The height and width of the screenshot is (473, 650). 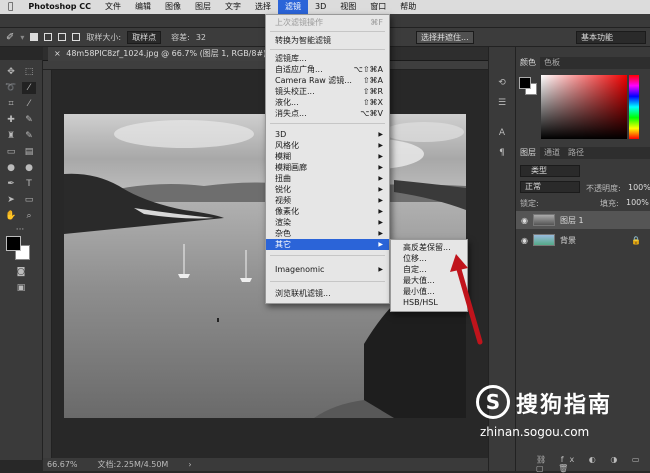 What do you see at coordinates (639, 187) in the screenshot?
I see `opacity-value: 100%` at bounding box center [639, 187].